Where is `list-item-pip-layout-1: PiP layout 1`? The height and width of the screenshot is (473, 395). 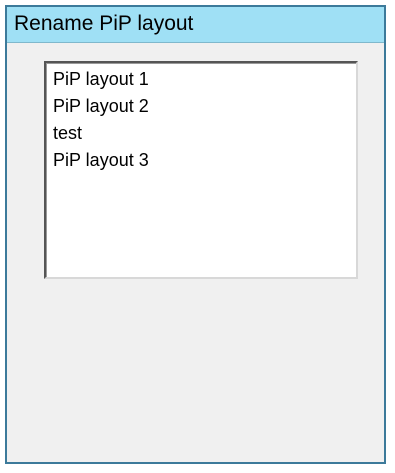
list-item-pip-layout-1: PiP layout 1 is located at coordinates (101, 79).